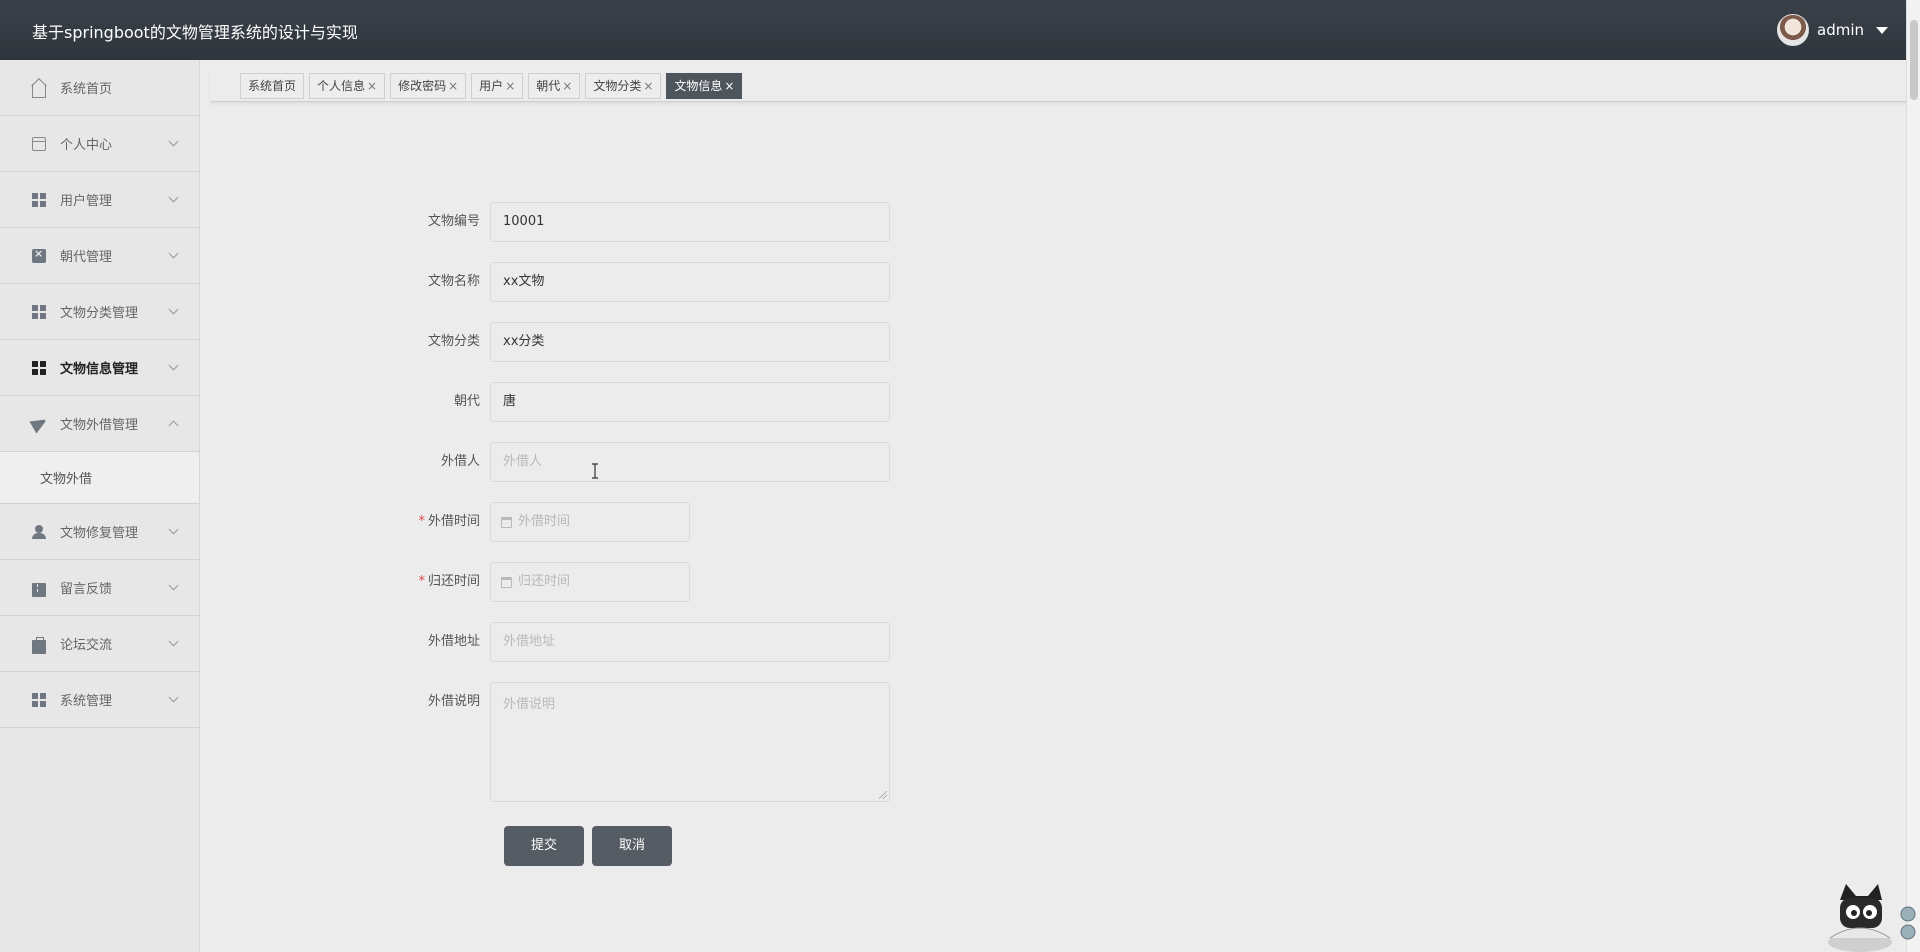  I want to click on field-label: * 归还时间, so click(445, 582).